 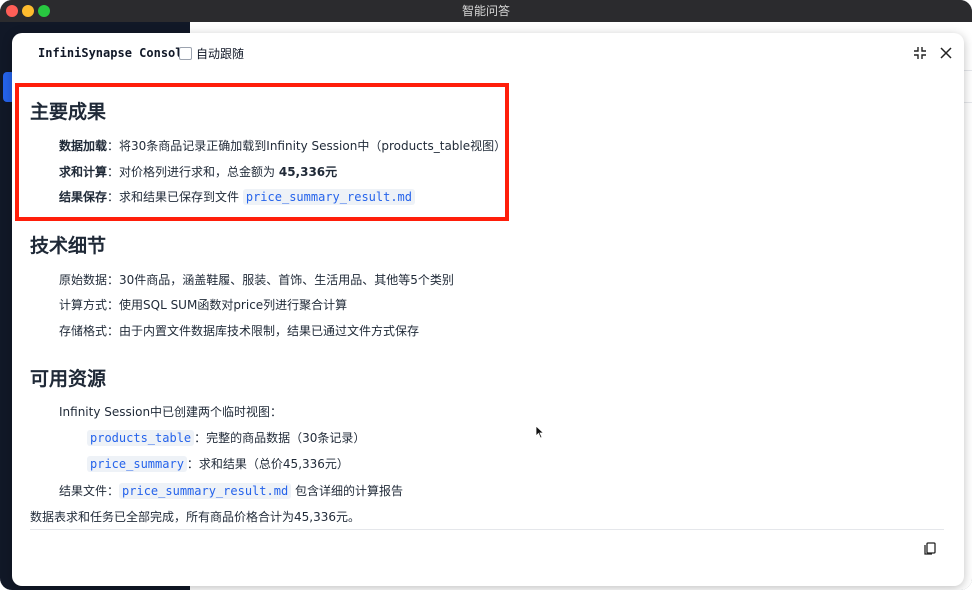 What do you see at coordinates (256, 280) in the screenshot?
I see `tech-detail-item: 原始数据：30件商品，涵盖鞋履、服装、首饰、生活用品、其他等5个类别` at bounding box center [256, 280].